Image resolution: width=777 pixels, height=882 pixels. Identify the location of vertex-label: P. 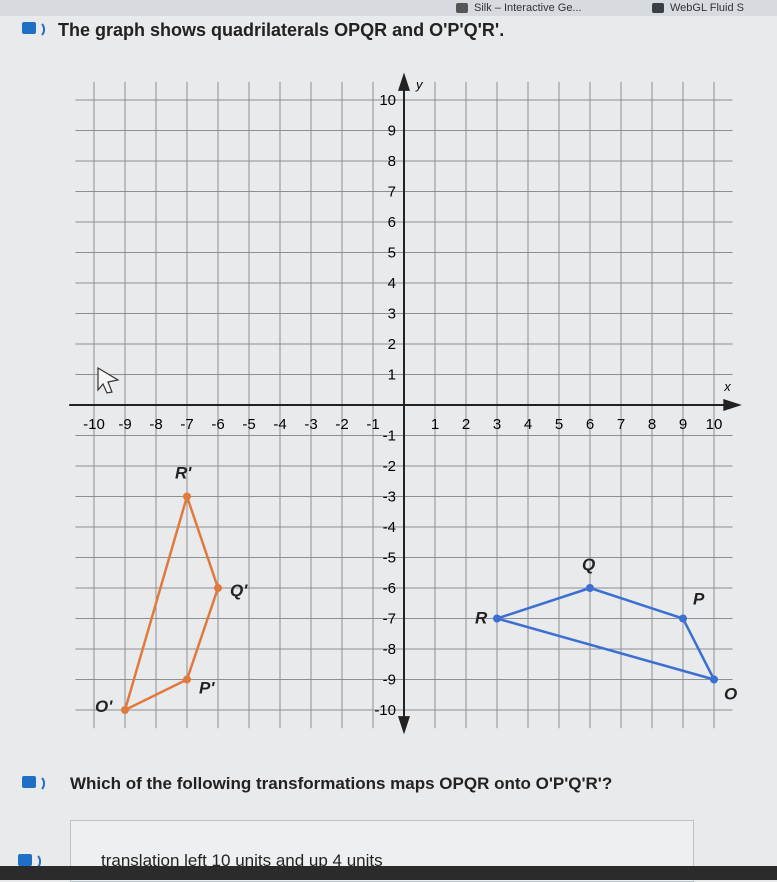
(699, 599).